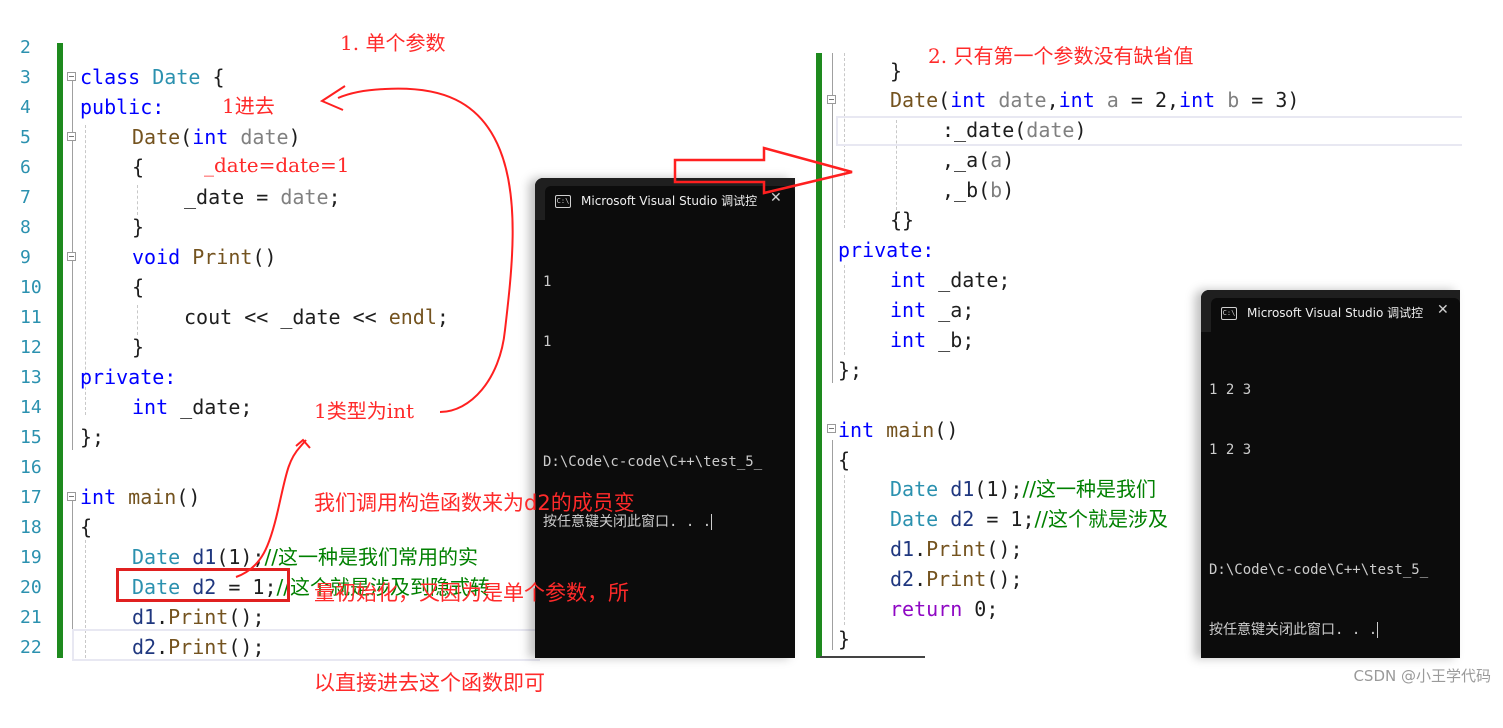 The height and width of the screenshot is (728, 1503). What do you see at coordinates (137, 200) in the screenshot?
I see `indent-guide` at bounding box center [137, 200].